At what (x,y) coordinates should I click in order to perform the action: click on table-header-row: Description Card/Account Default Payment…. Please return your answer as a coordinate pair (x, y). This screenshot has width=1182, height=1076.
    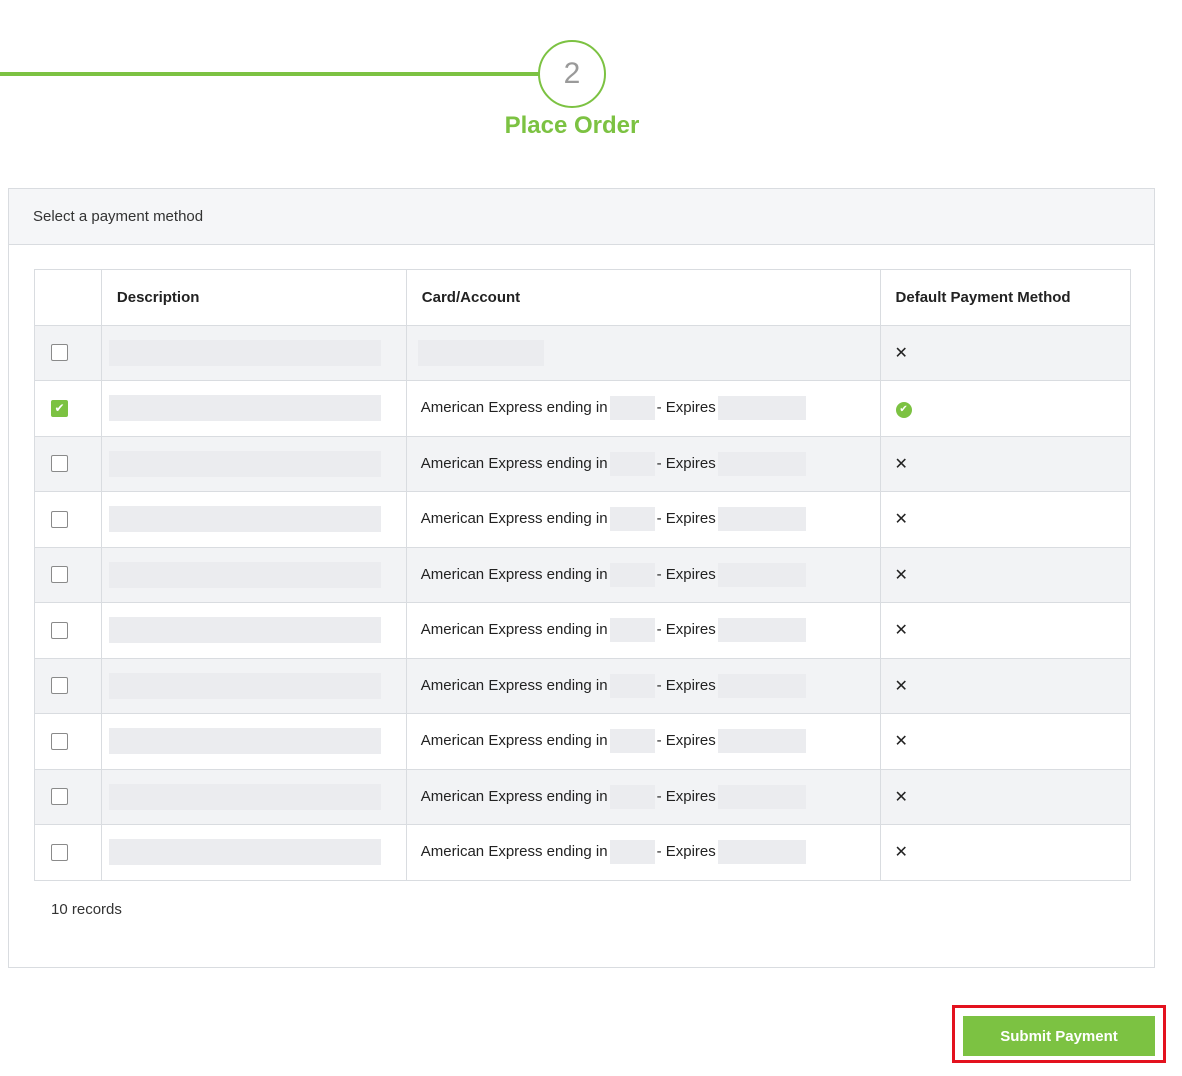
    Looking at the image, I should click on (583, 297).